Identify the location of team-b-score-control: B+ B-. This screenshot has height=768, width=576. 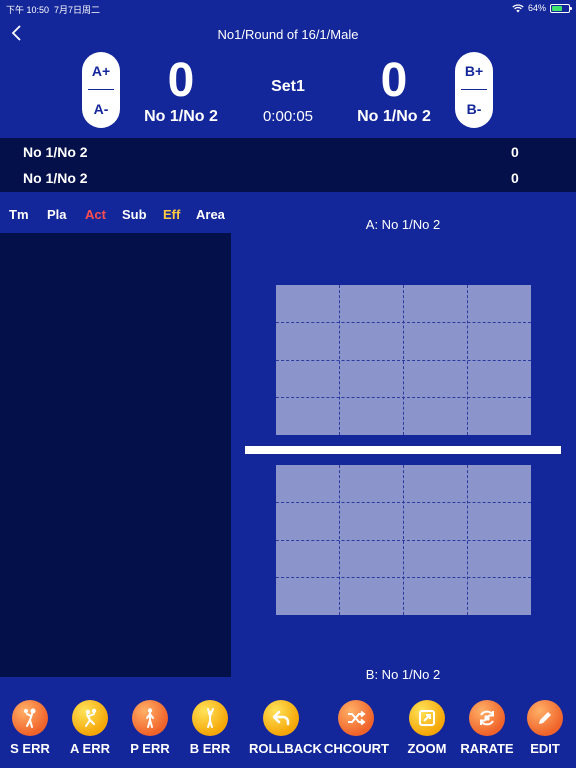
(474, 90).